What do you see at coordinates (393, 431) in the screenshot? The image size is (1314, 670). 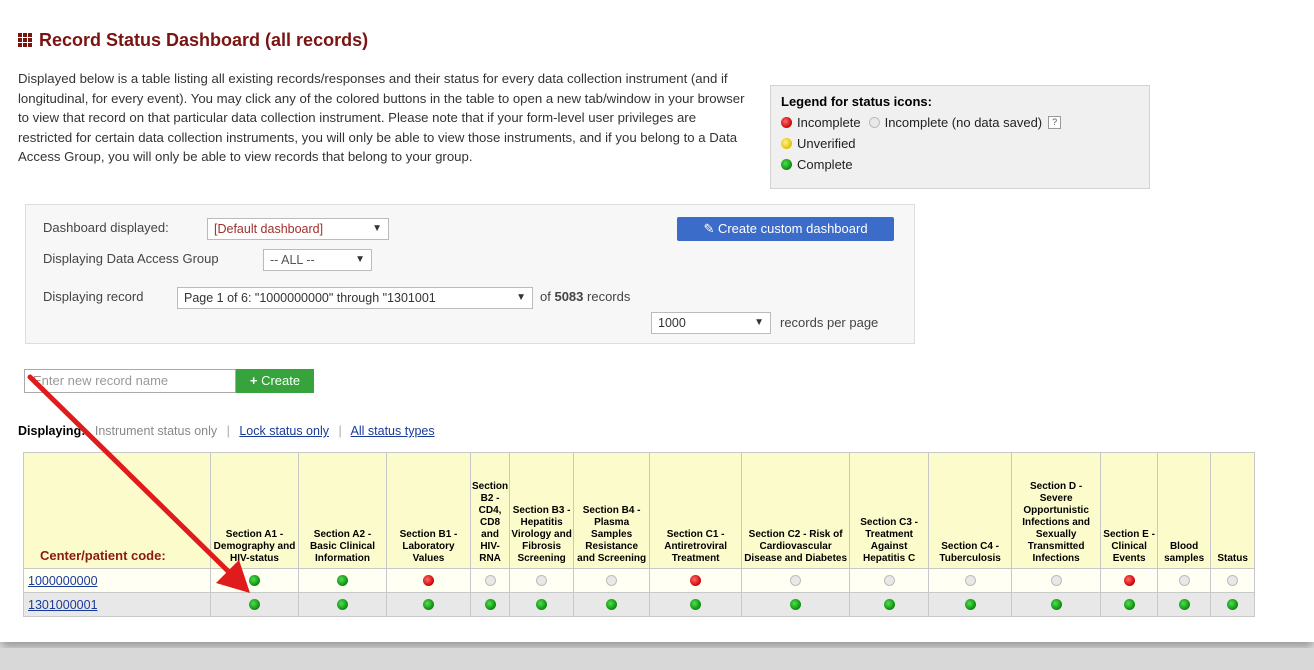 I see `all-status-types-link: All status types` at bounding box center [393, 431].